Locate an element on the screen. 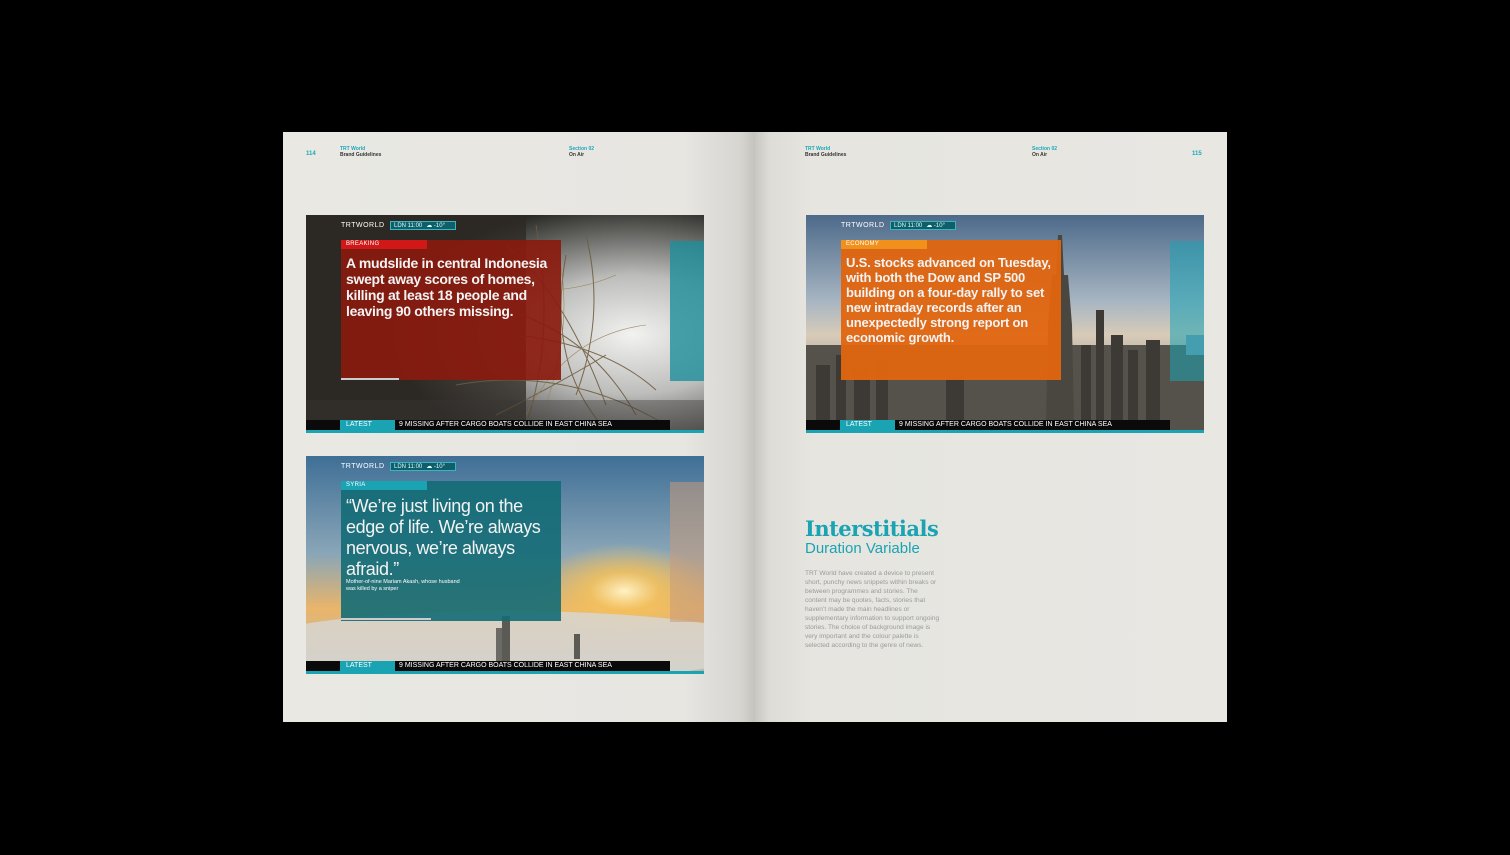  category-tag: ECONOMY is located at coordinates (884, 244).